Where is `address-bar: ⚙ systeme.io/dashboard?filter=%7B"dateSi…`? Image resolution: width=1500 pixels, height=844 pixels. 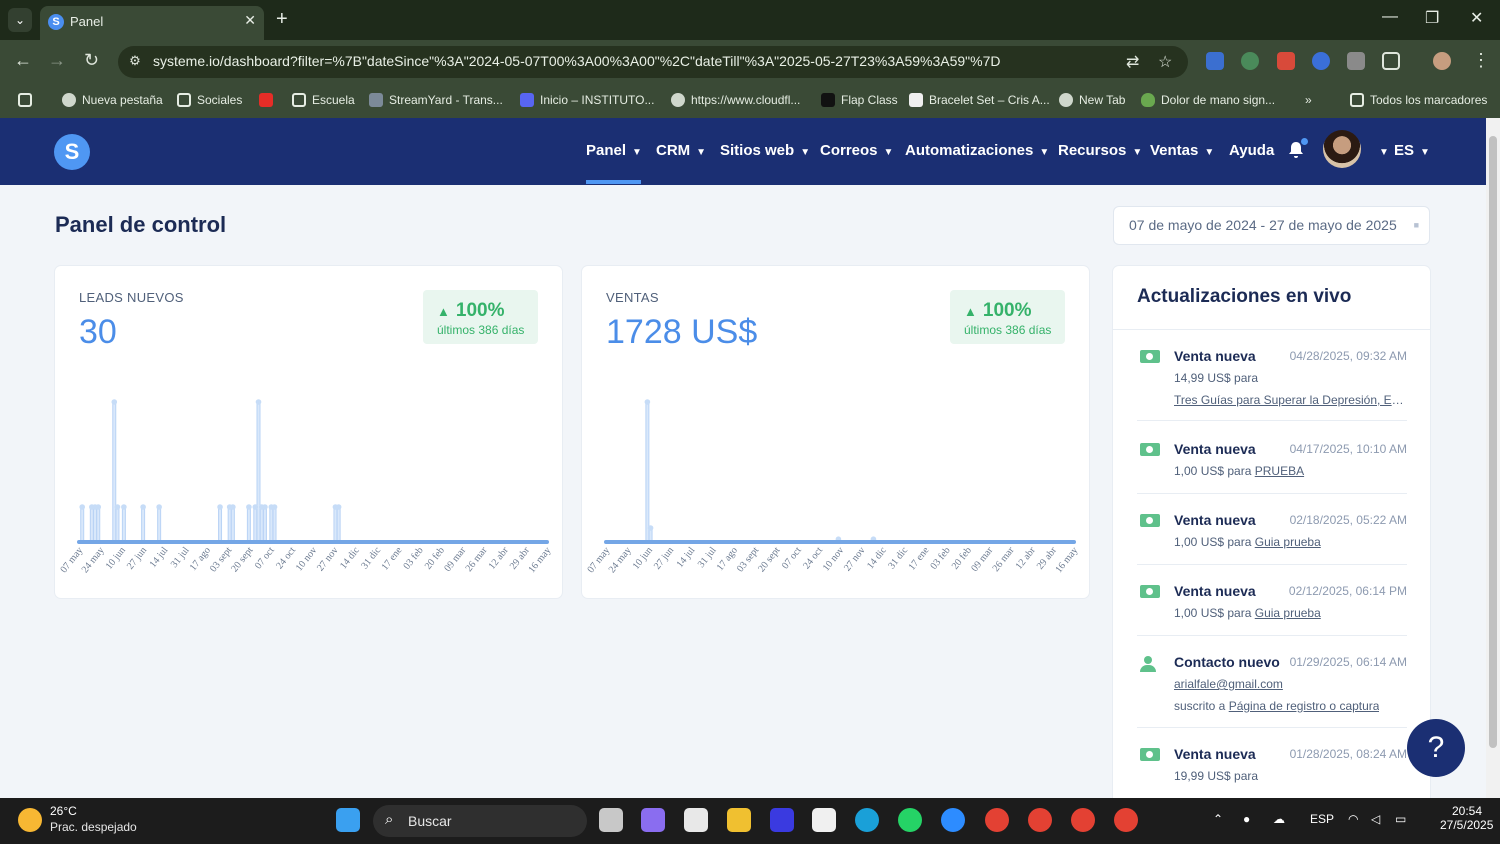 address-bar: ⚙ systeme.io/dashboard?filter=%7B"dateSi… is located at coordinates (653, 62).